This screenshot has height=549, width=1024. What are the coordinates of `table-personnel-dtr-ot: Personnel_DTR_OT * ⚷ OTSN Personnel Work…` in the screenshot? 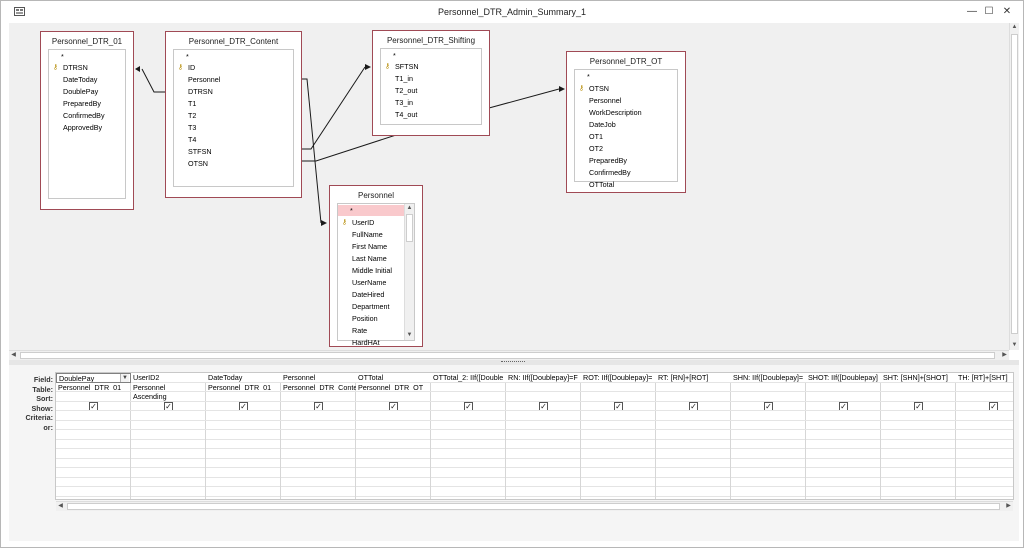 It's located at (626, 122).